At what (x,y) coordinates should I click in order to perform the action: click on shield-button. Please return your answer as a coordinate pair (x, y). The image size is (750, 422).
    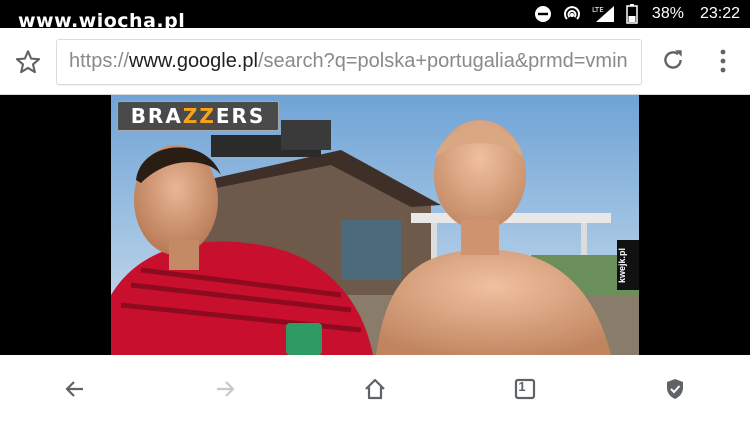
    Looking at the image, I should click on (675, 389).